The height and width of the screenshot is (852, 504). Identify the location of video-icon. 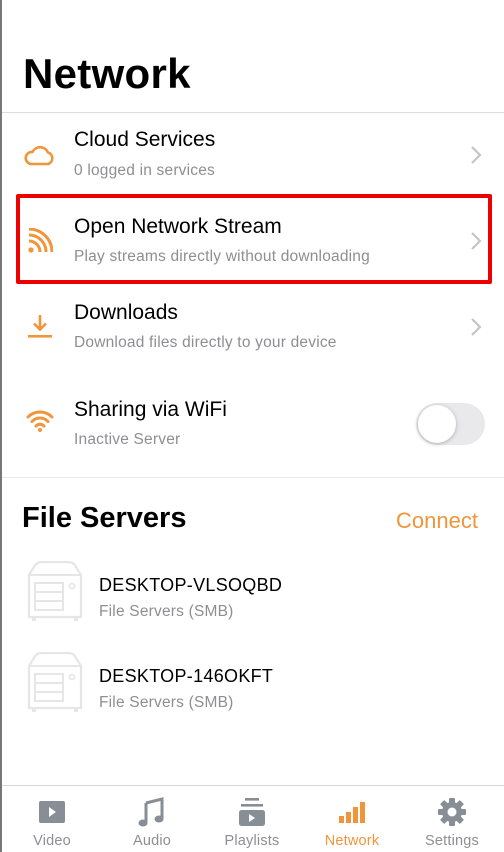
(52, 812).